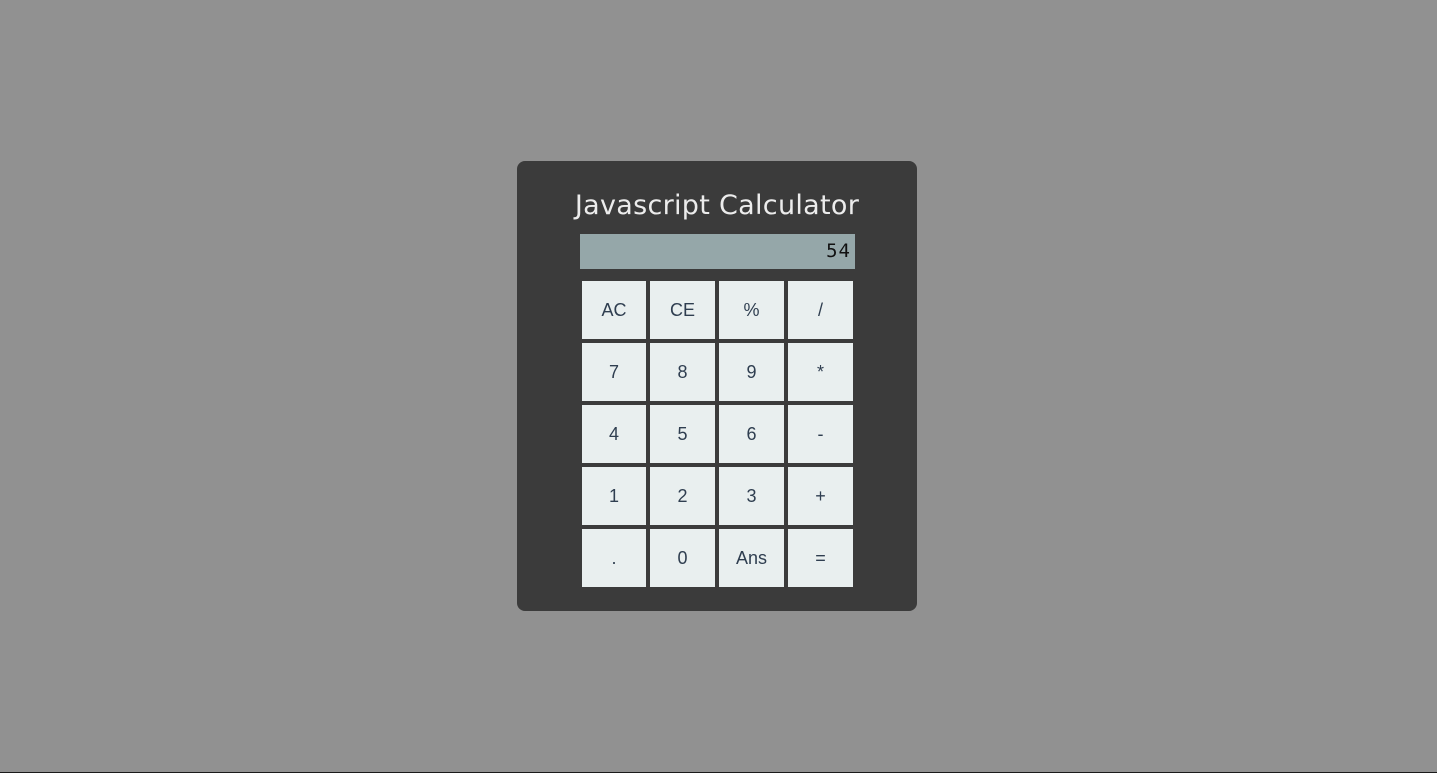 Image resolution: width=1437 pixels, height=773 pixels. What do you see at coordinates (820, 372) in the screenshot?
I see `key-multiply: *` at bounding box center [820, 372].